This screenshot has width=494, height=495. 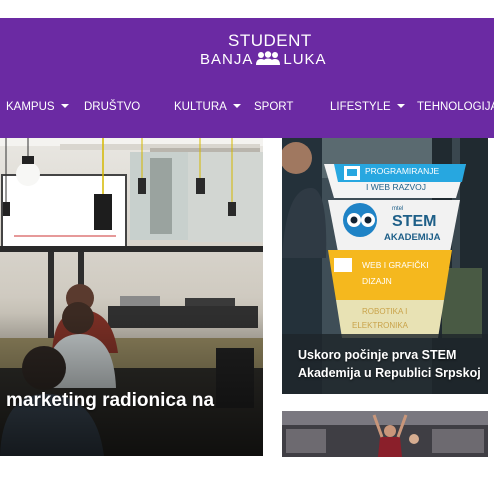 I want to click on top-strip, so click(x=247, y=9).